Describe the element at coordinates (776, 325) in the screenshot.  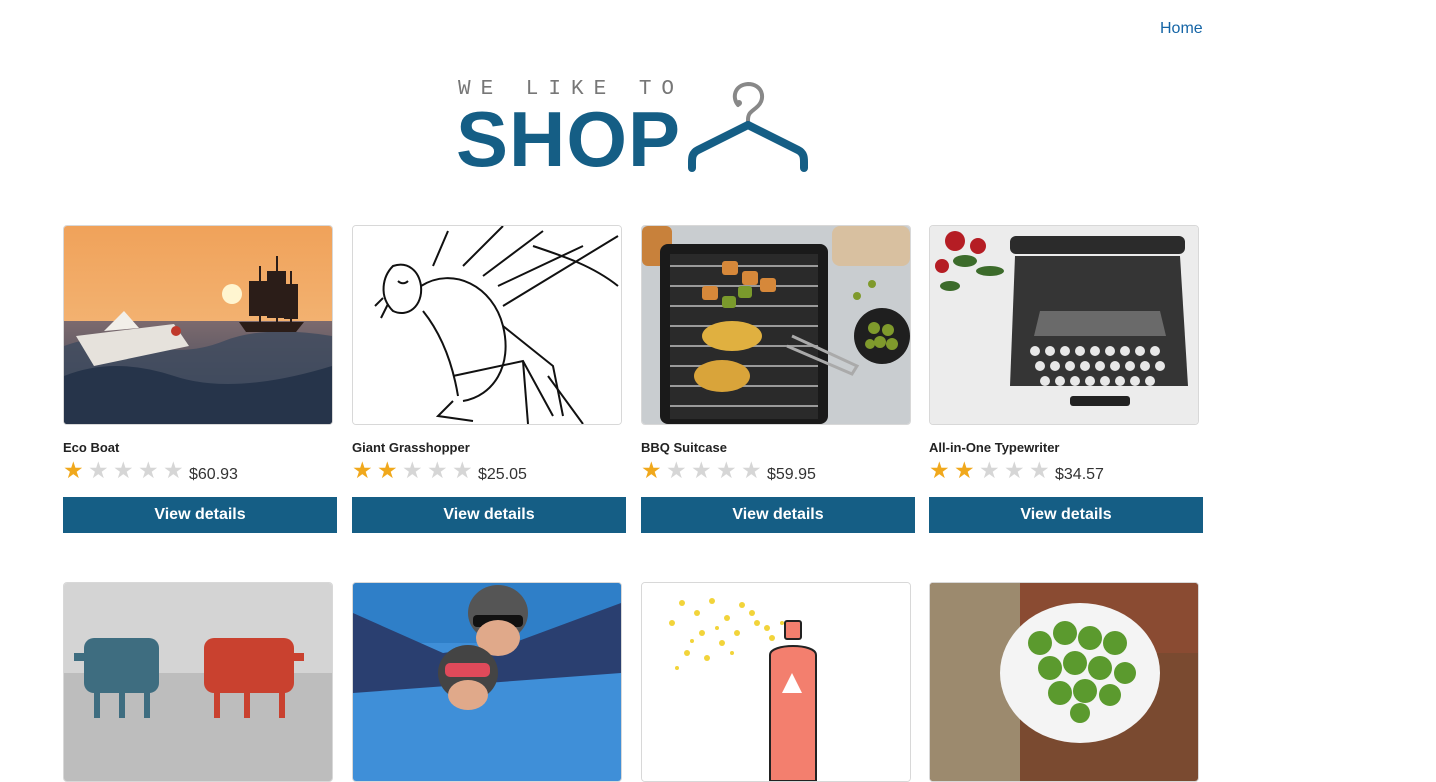
I see `product-image-bbq-suitcase` at that location.